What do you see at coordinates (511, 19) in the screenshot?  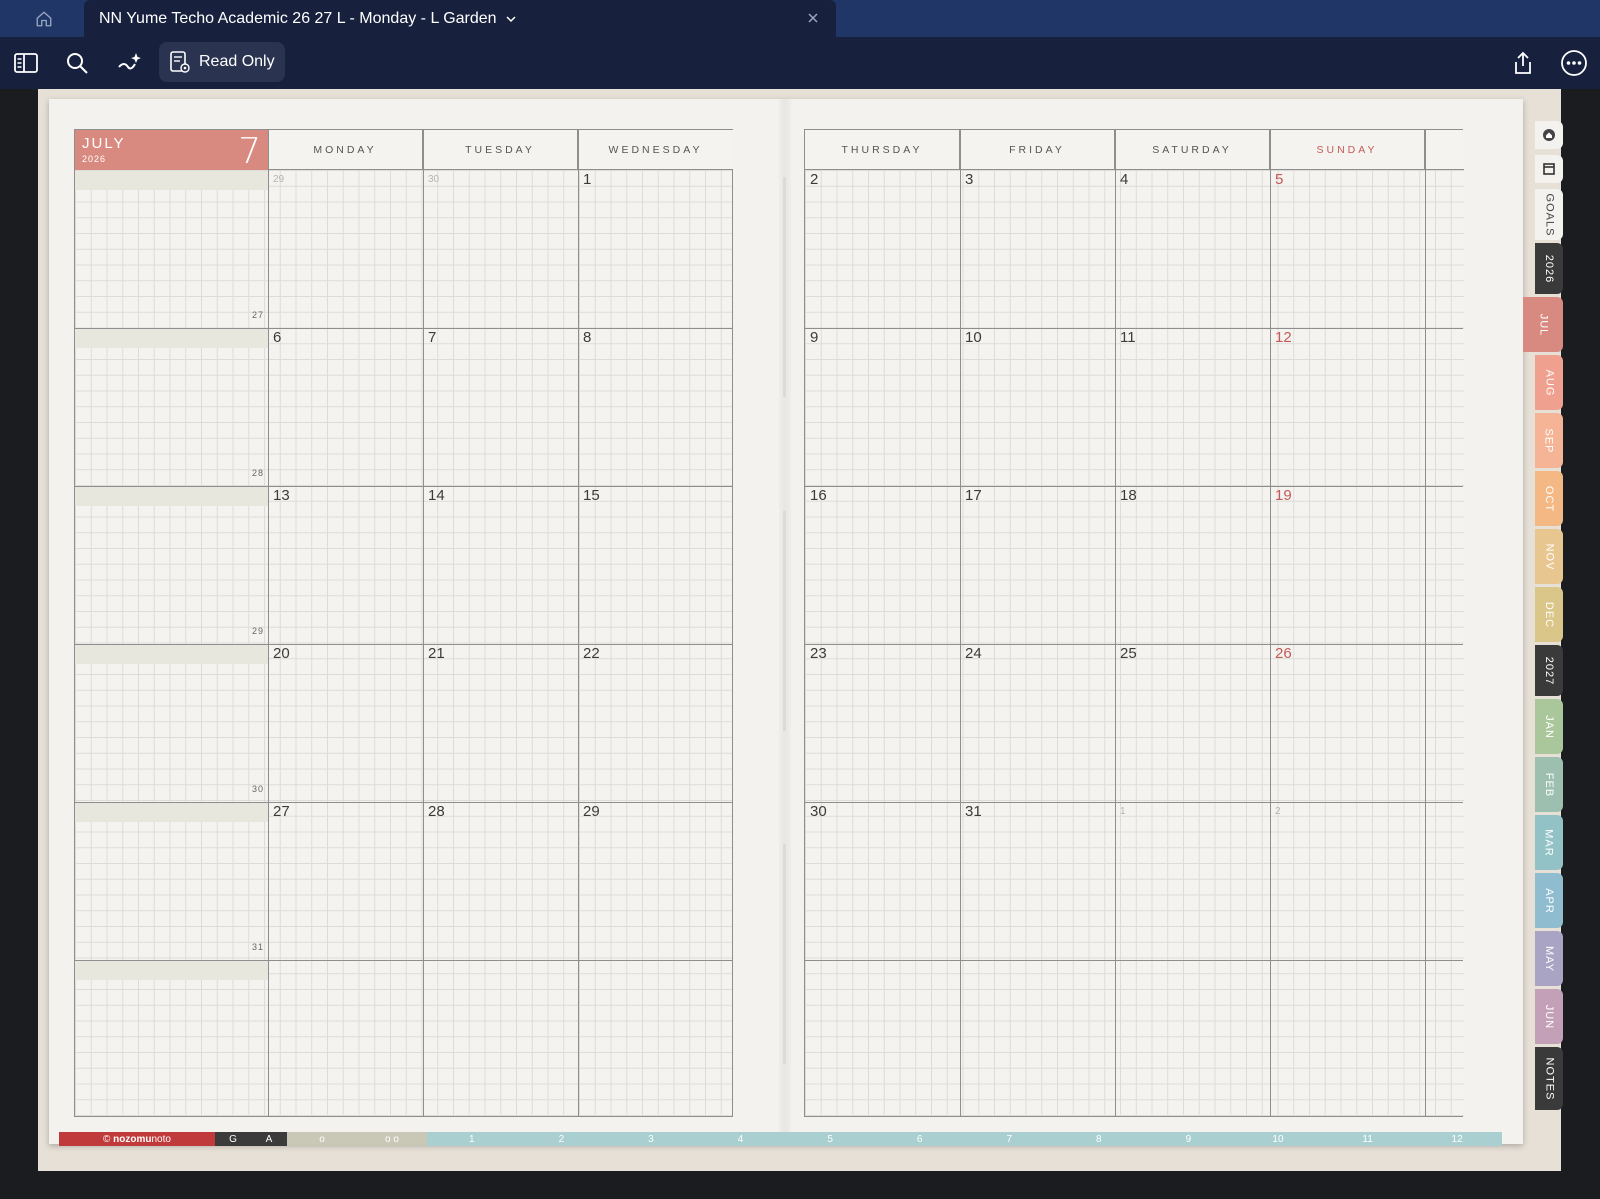 I see `chevron-down-icon` at bounding box center [511, 19].